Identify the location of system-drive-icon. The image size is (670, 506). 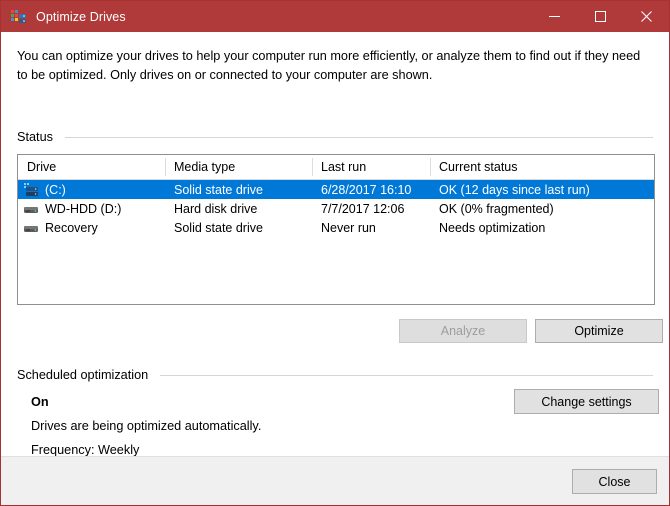
(31, 190).